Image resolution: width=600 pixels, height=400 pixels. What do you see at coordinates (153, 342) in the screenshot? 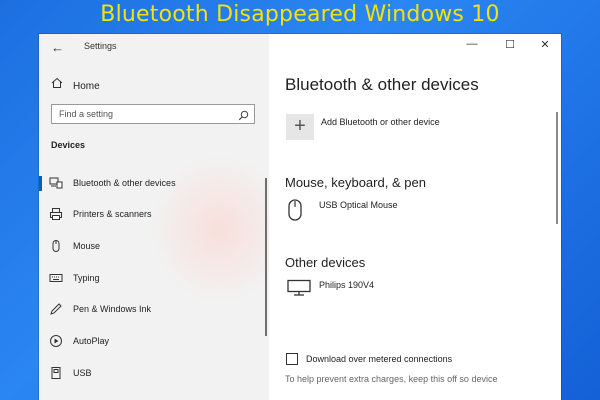
I see `sidebar-item-autoplay: AutoPlay` at bounding box center [153, 342].